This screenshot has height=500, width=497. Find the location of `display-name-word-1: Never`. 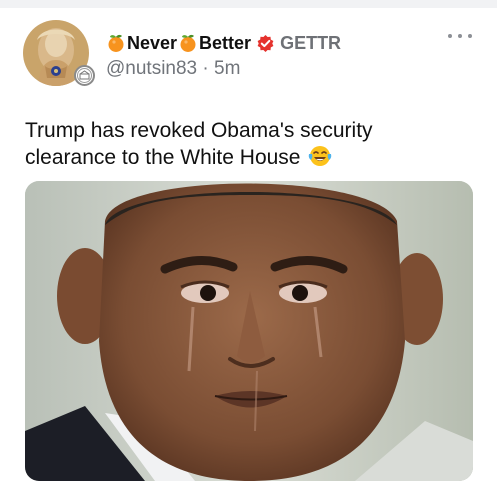

display-name-word-1: Never is located at coordinates (152, 42).